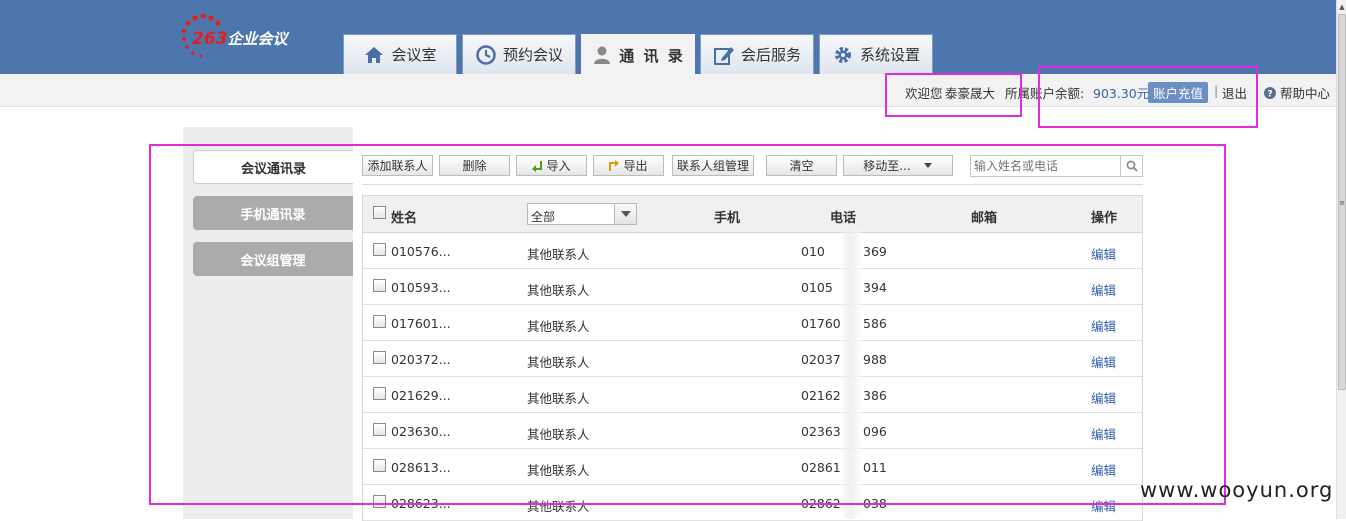 The width and height of the screenshot is (1346, 521). I want to click on person-icon, so click(602, 55).